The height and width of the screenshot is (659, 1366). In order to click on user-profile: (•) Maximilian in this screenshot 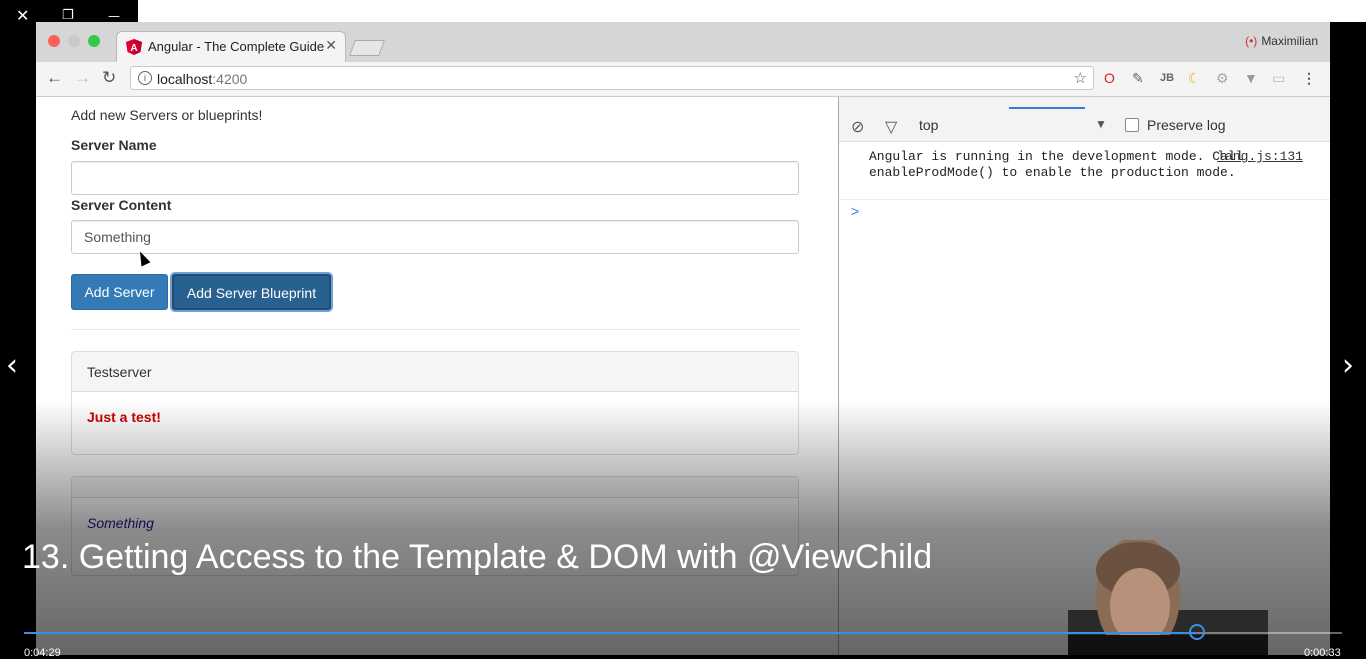, I will do `click(1281, 41)`.